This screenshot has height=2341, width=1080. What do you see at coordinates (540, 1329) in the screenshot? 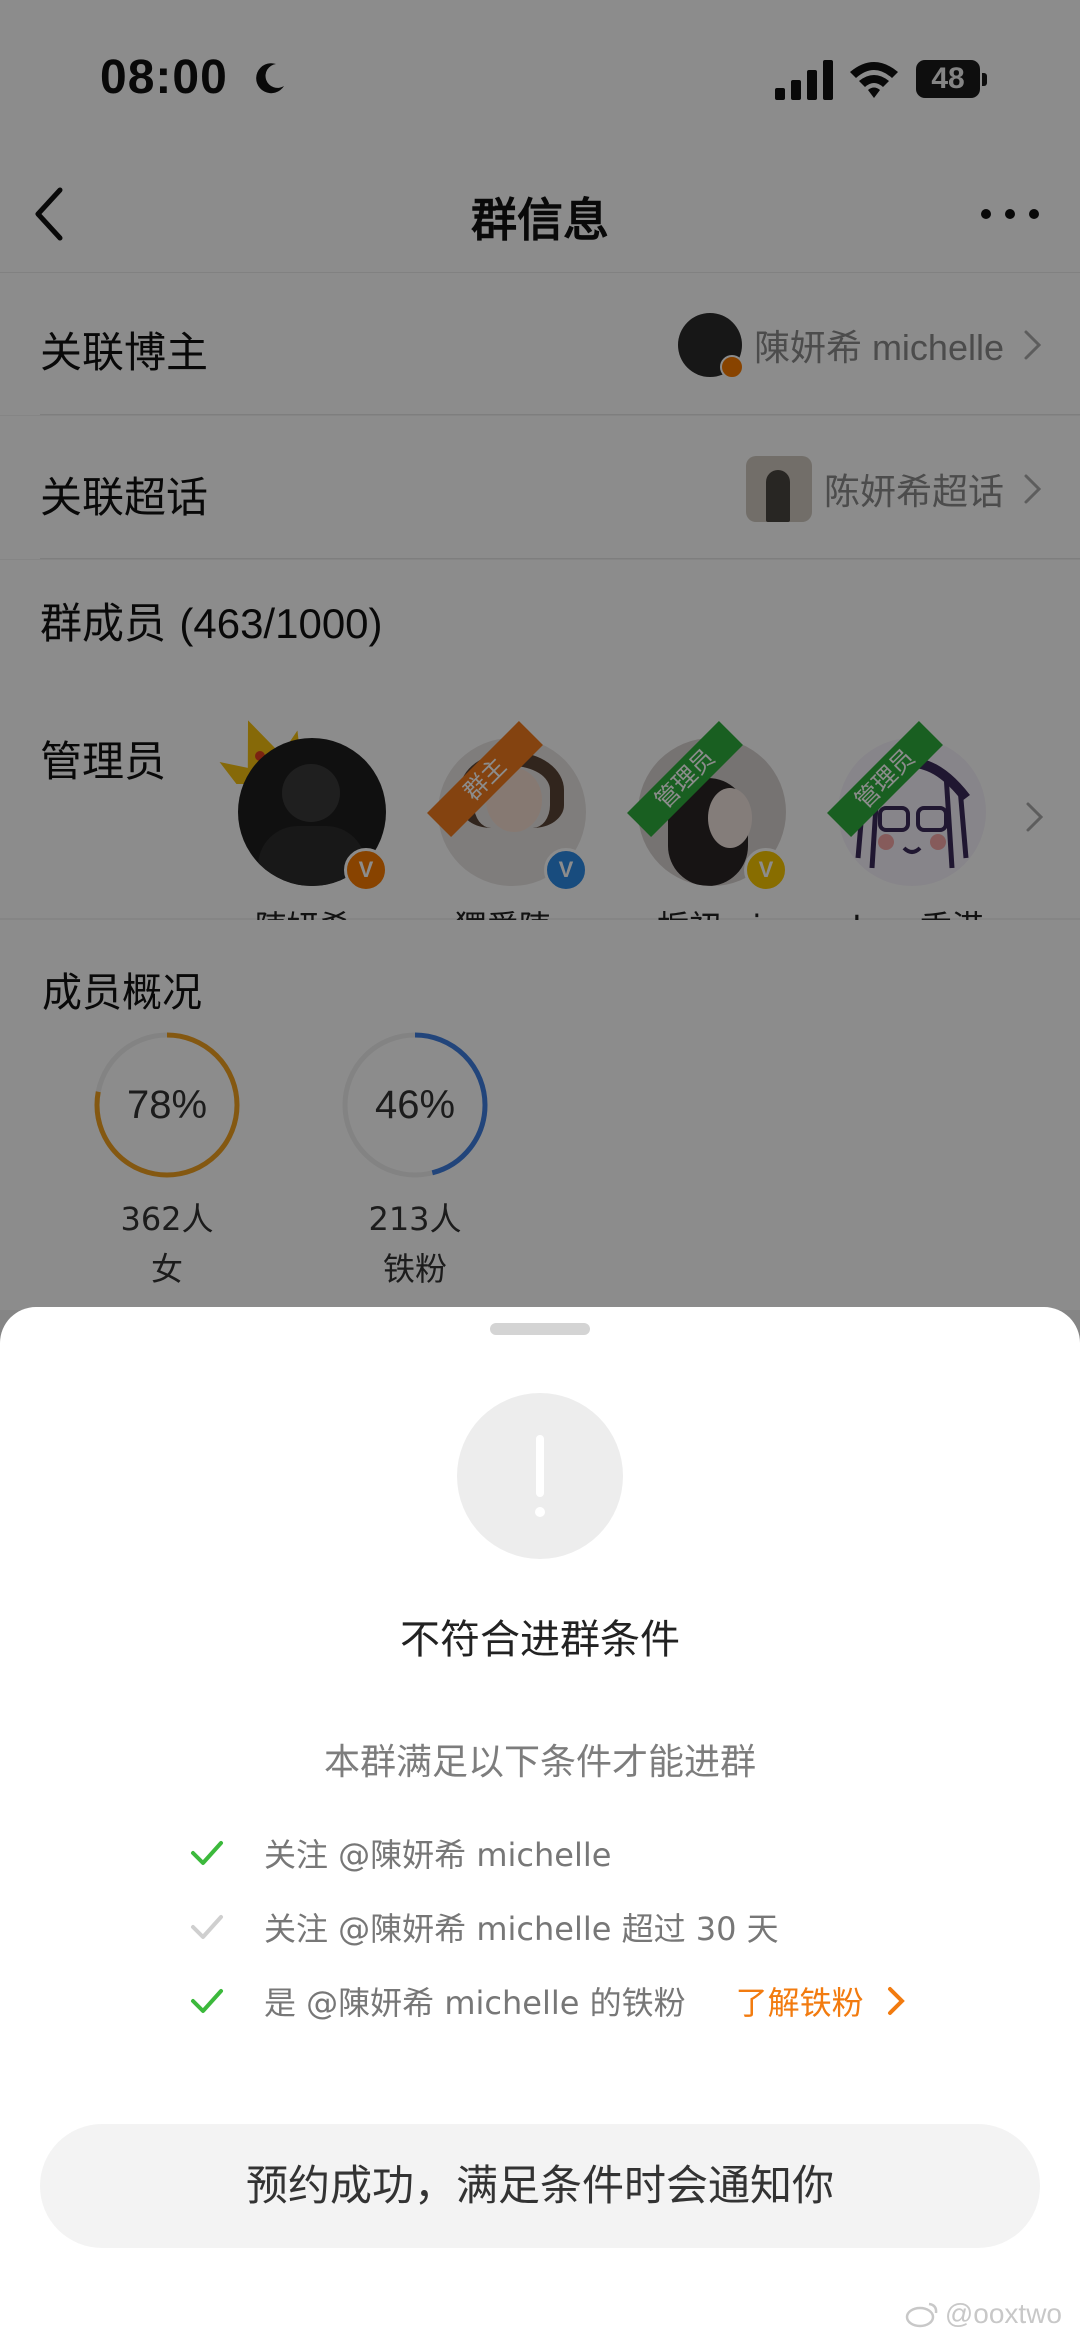
I see `drag-handle` at bounding box center [540, 1329].